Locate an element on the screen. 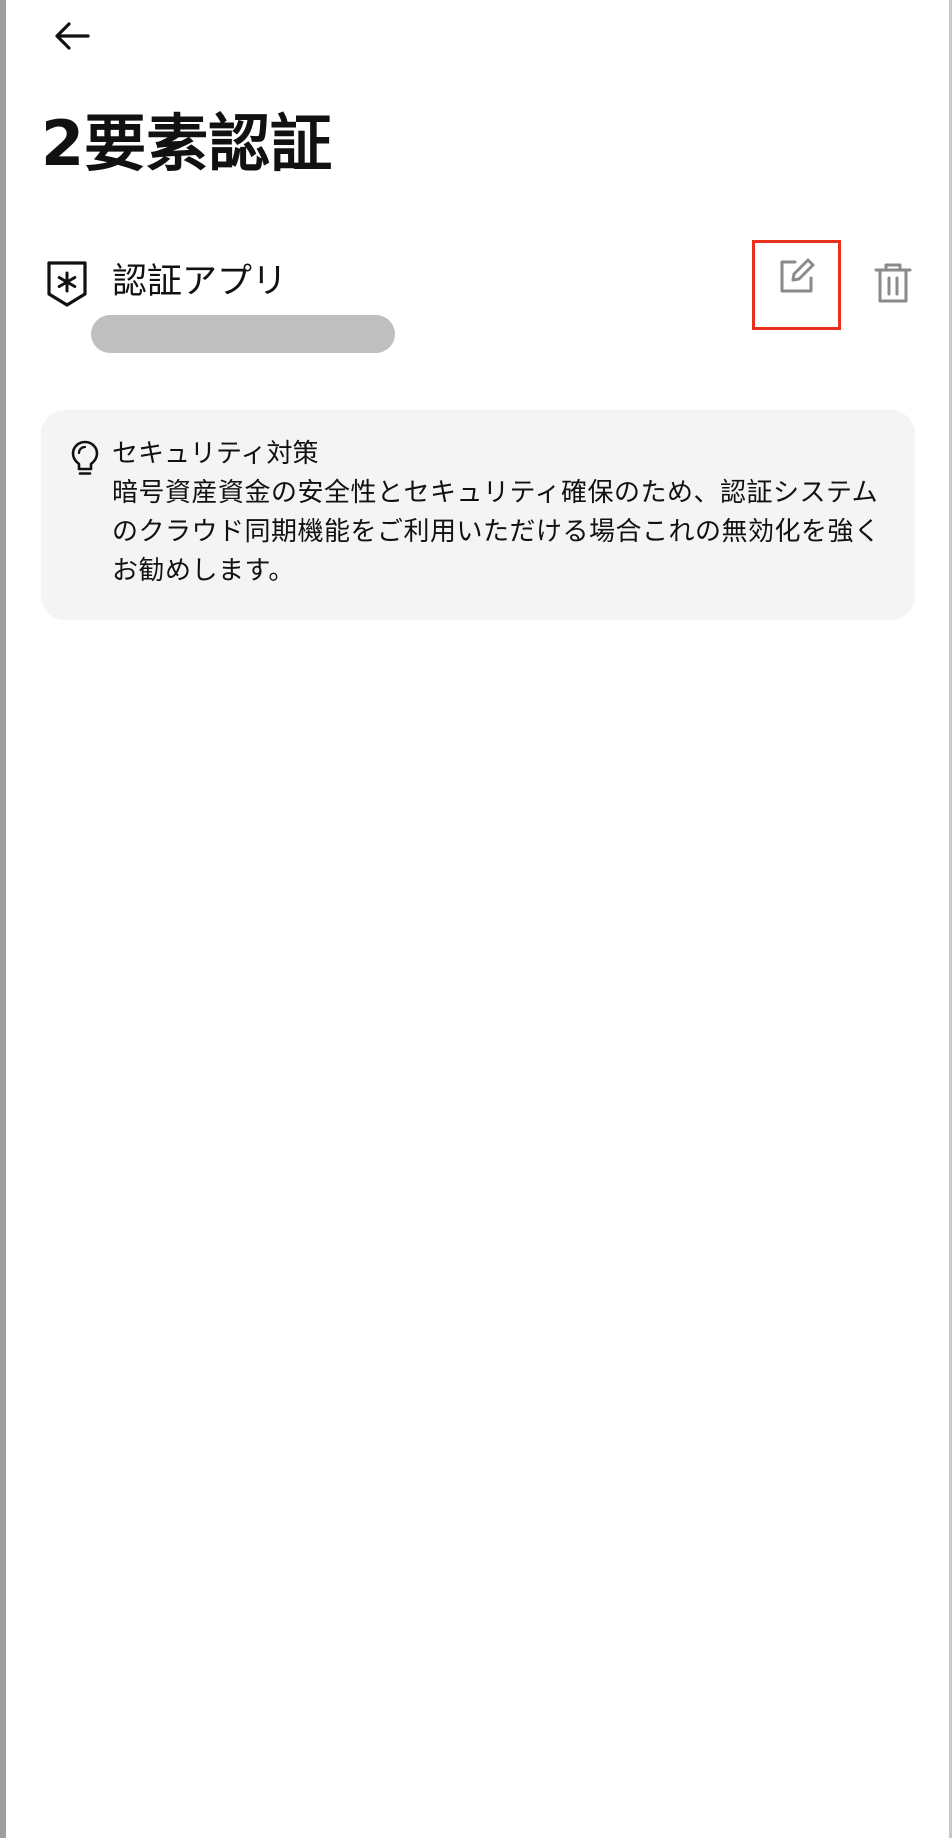 The height and width of the screenshot is (1838, 952). auth-app-masked-value is located at coordinates (243, 334).